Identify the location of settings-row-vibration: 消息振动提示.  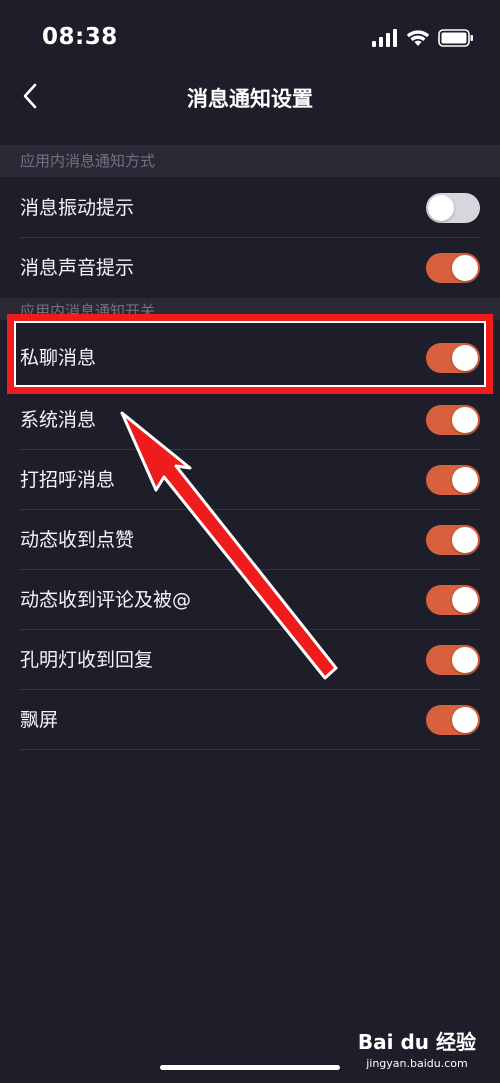
(250, 208).